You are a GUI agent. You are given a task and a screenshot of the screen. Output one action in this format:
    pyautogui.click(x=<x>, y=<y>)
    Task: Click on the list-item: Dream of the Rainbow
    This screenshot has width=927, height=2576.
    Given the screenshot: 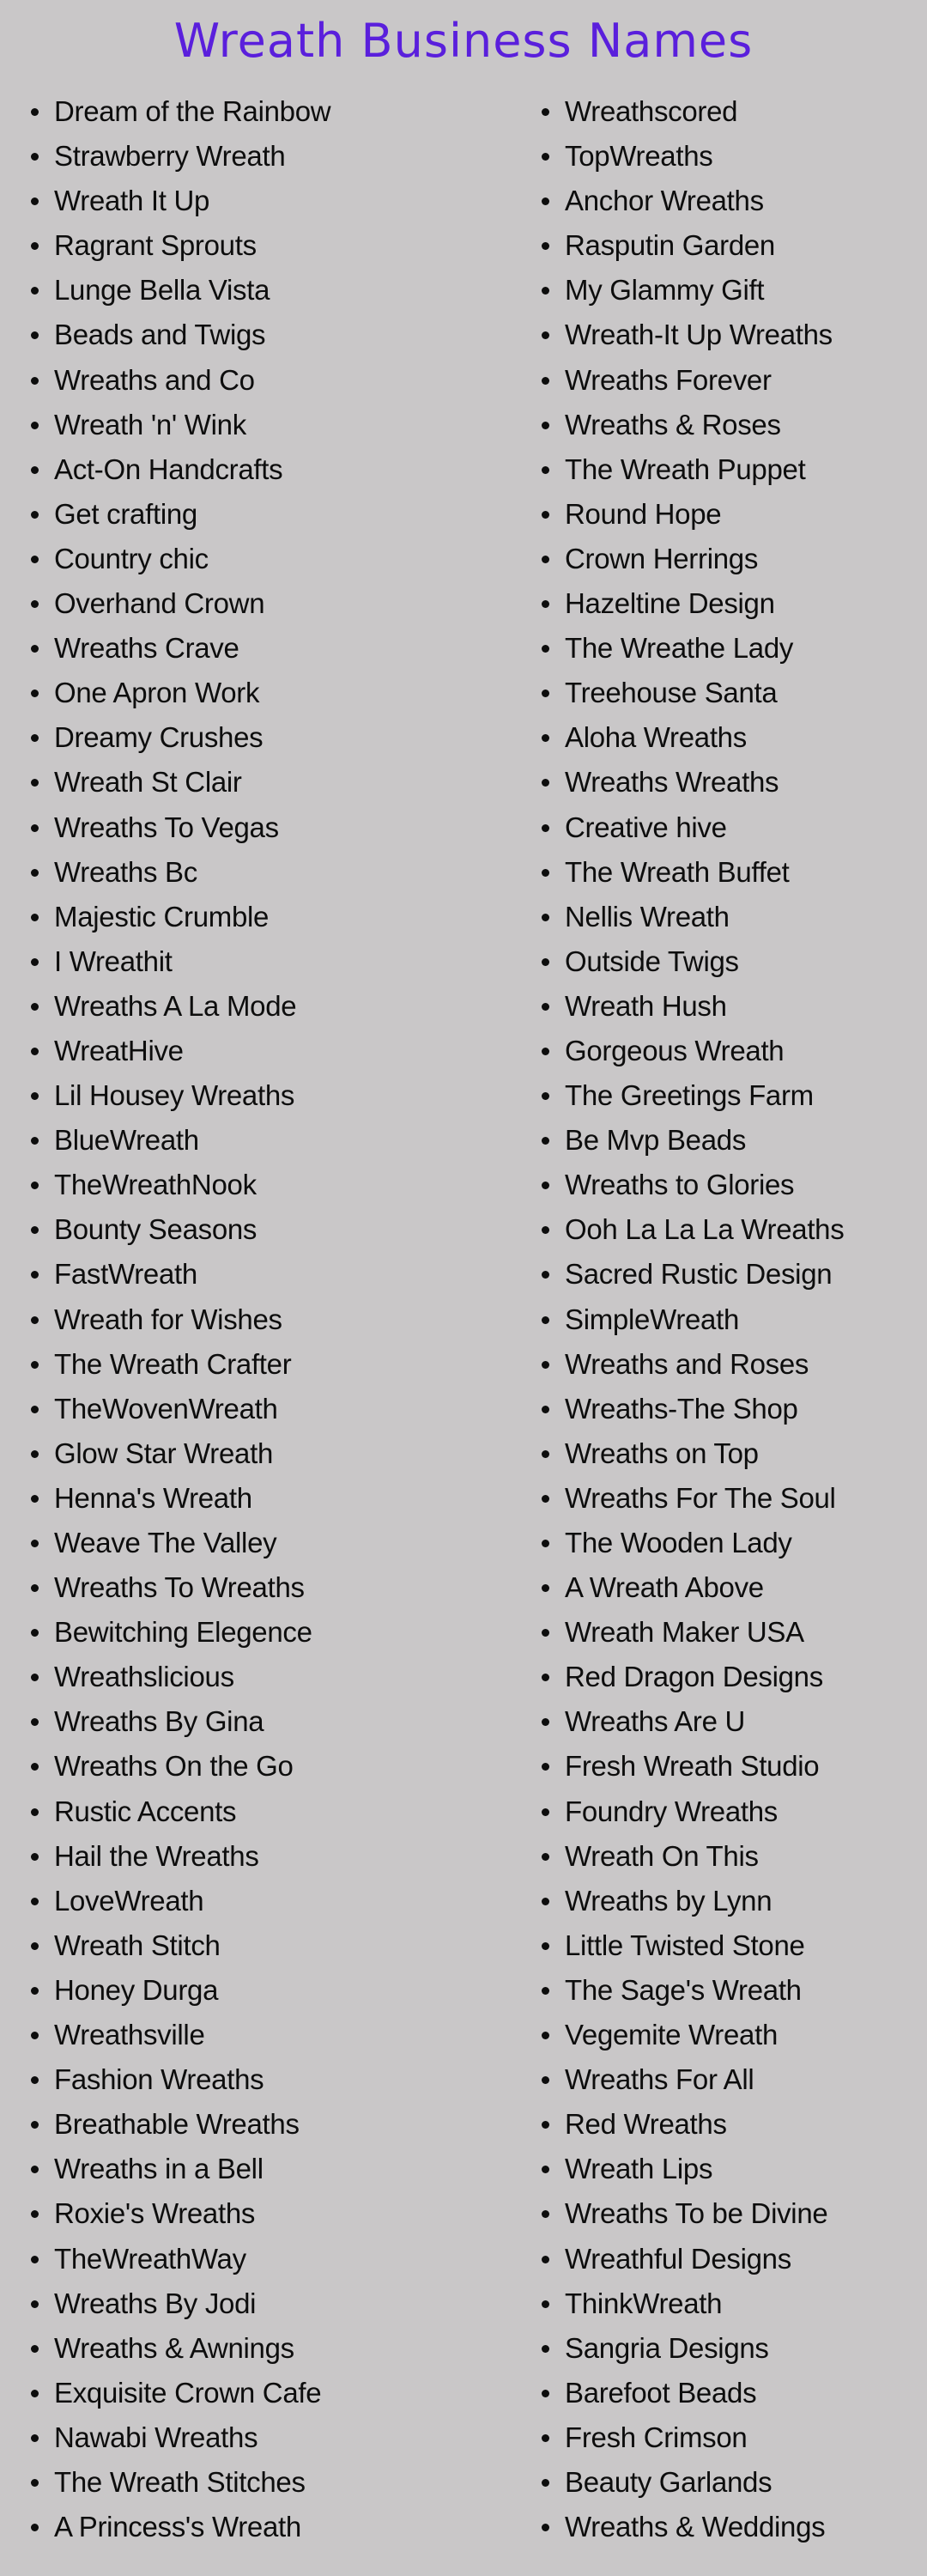 What is the action you would take?
    pyautogui.click(x=262, y=112)
    